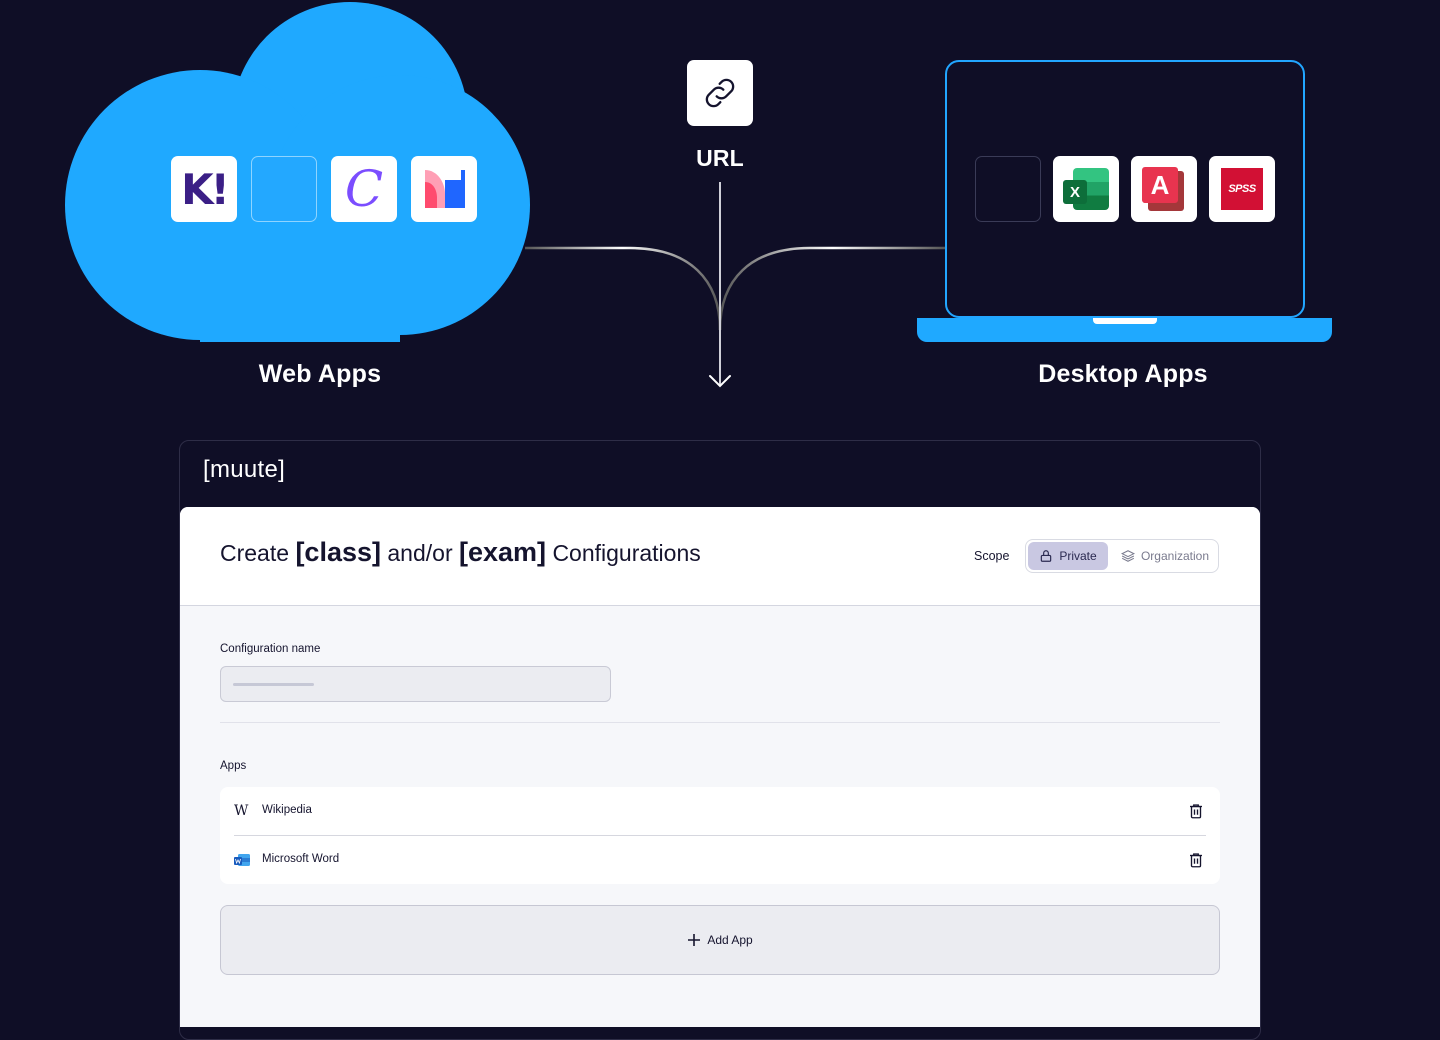 The image size is (1440, 1040). I want to click on title-exam: [exam], so click(503, 552).